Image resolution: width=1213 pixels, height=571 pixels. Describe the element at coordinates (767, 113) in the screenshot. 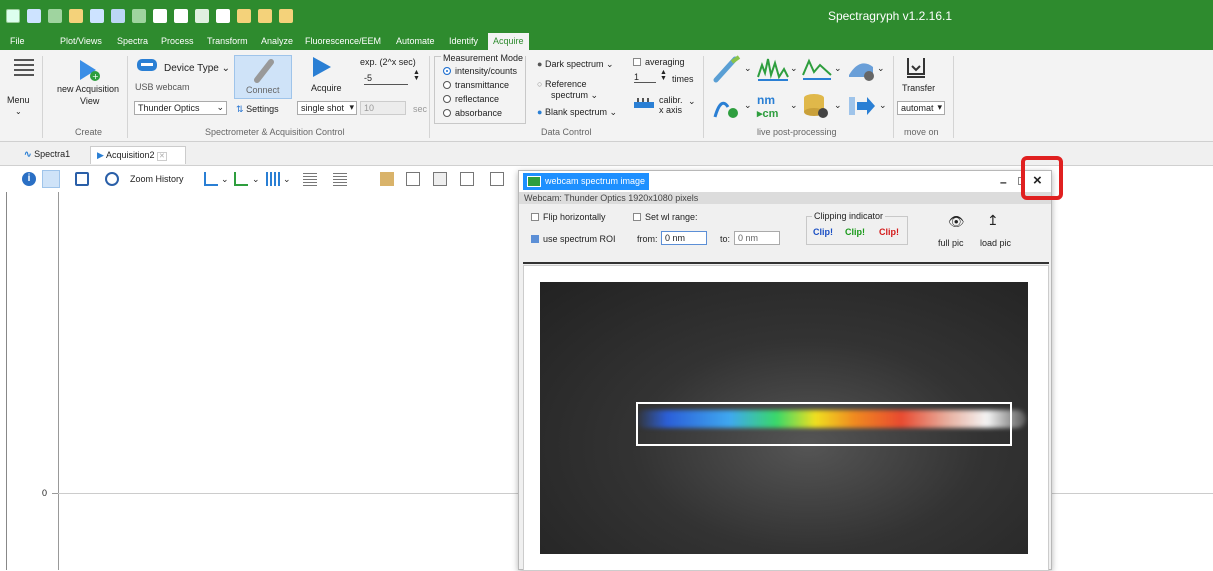

I see `cm-unit-label: ▸cm` at that location.